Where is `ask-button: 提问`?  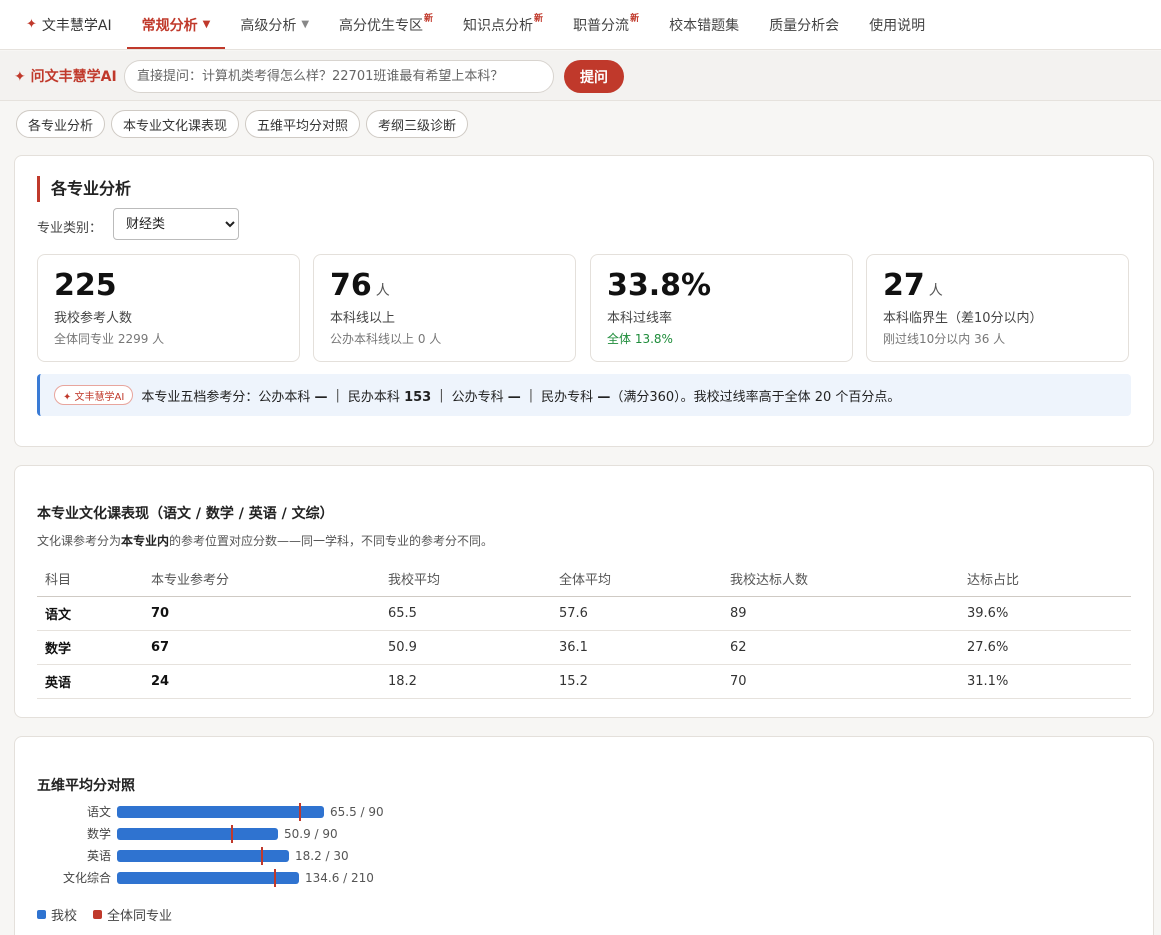
ask-button: 提问 is located at coordinates (594, 76).